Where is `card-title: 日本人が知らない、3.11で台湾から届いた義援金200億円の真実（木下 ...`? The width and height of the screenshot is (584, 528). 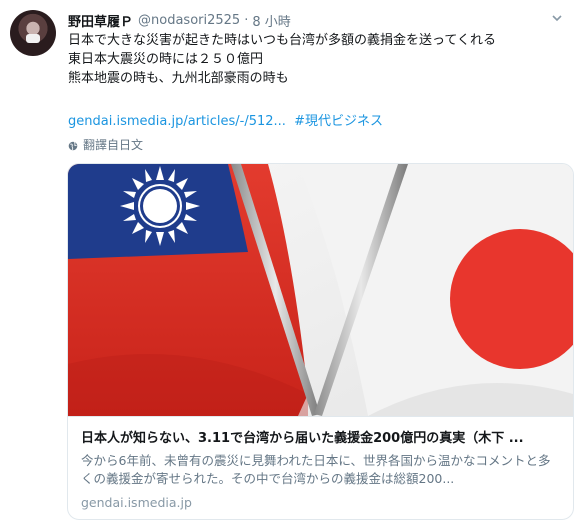 card-title: 日本人が知らない、3.11で台湾から届いた義援金200億円の真実（木下 ... is located at coordinates (320, 439).